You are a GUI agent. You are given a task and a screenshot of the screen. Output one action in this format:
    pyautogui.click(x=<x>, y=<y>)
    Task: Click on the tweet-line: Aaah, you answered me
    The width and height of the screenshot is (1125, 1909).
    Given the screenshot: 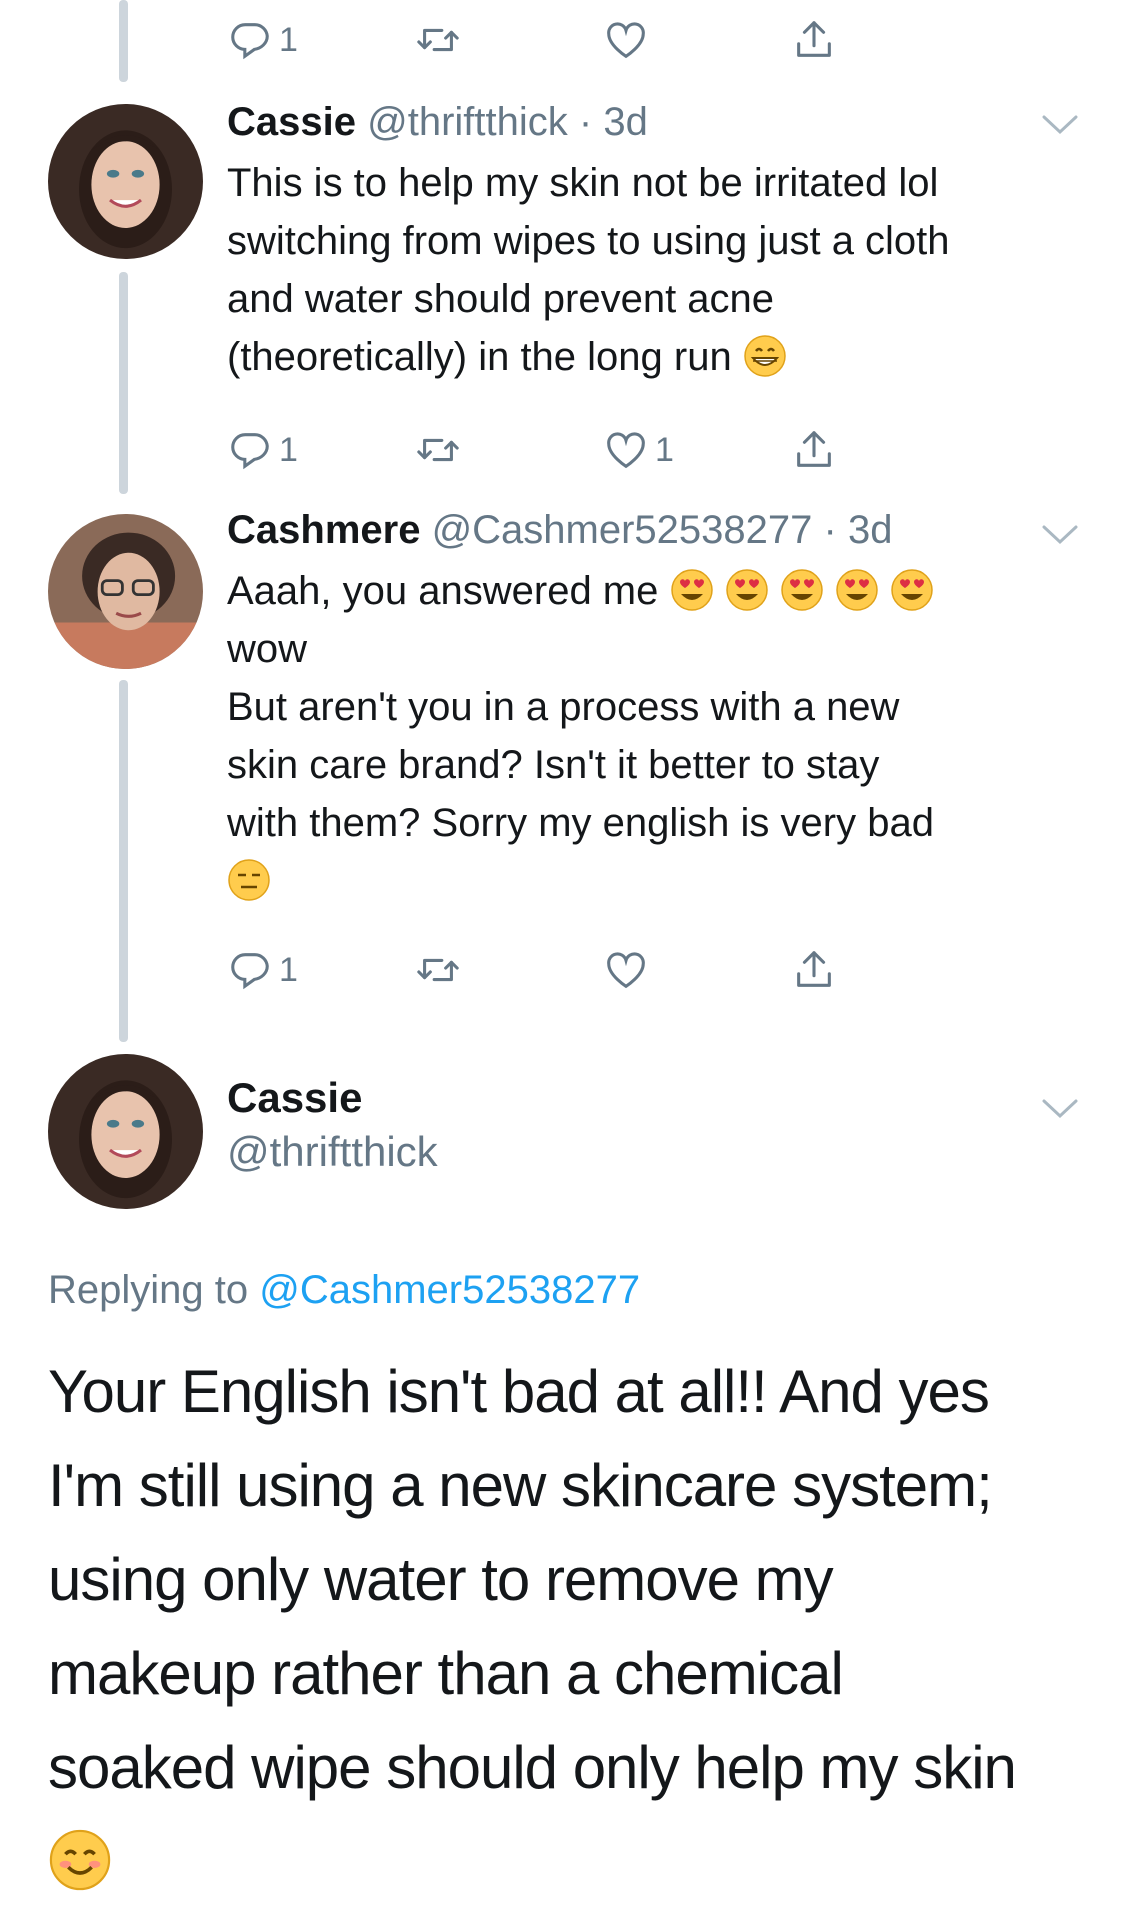 What is the action you would take?
    pyautogui.click(x=657, y=591)
    